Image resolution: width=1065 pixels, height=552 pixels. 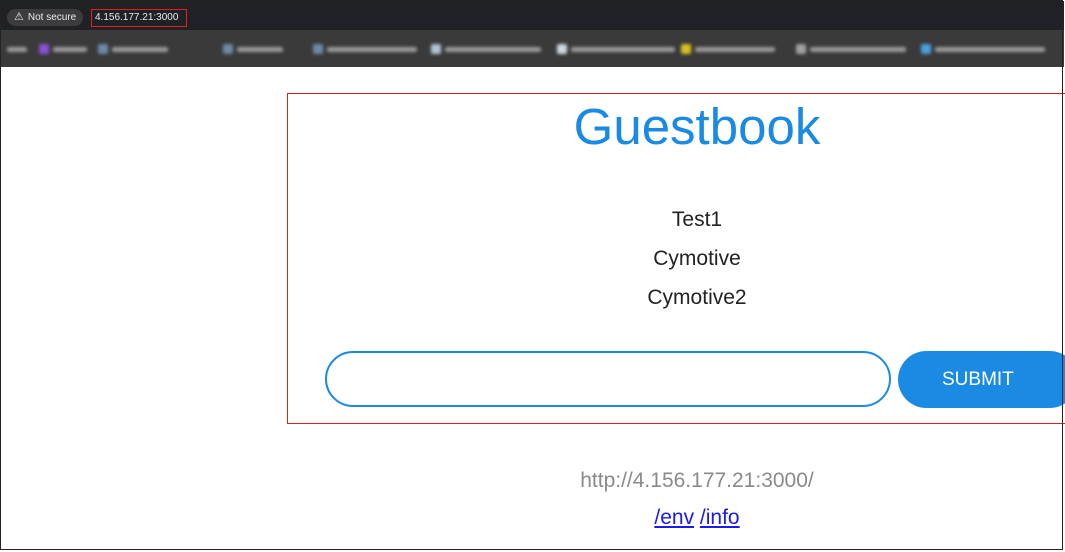 What do you see at coordinates (981, 379) in the screenshot?
I see `submit-button: SUBMIT` at bounding box center [981, 379].